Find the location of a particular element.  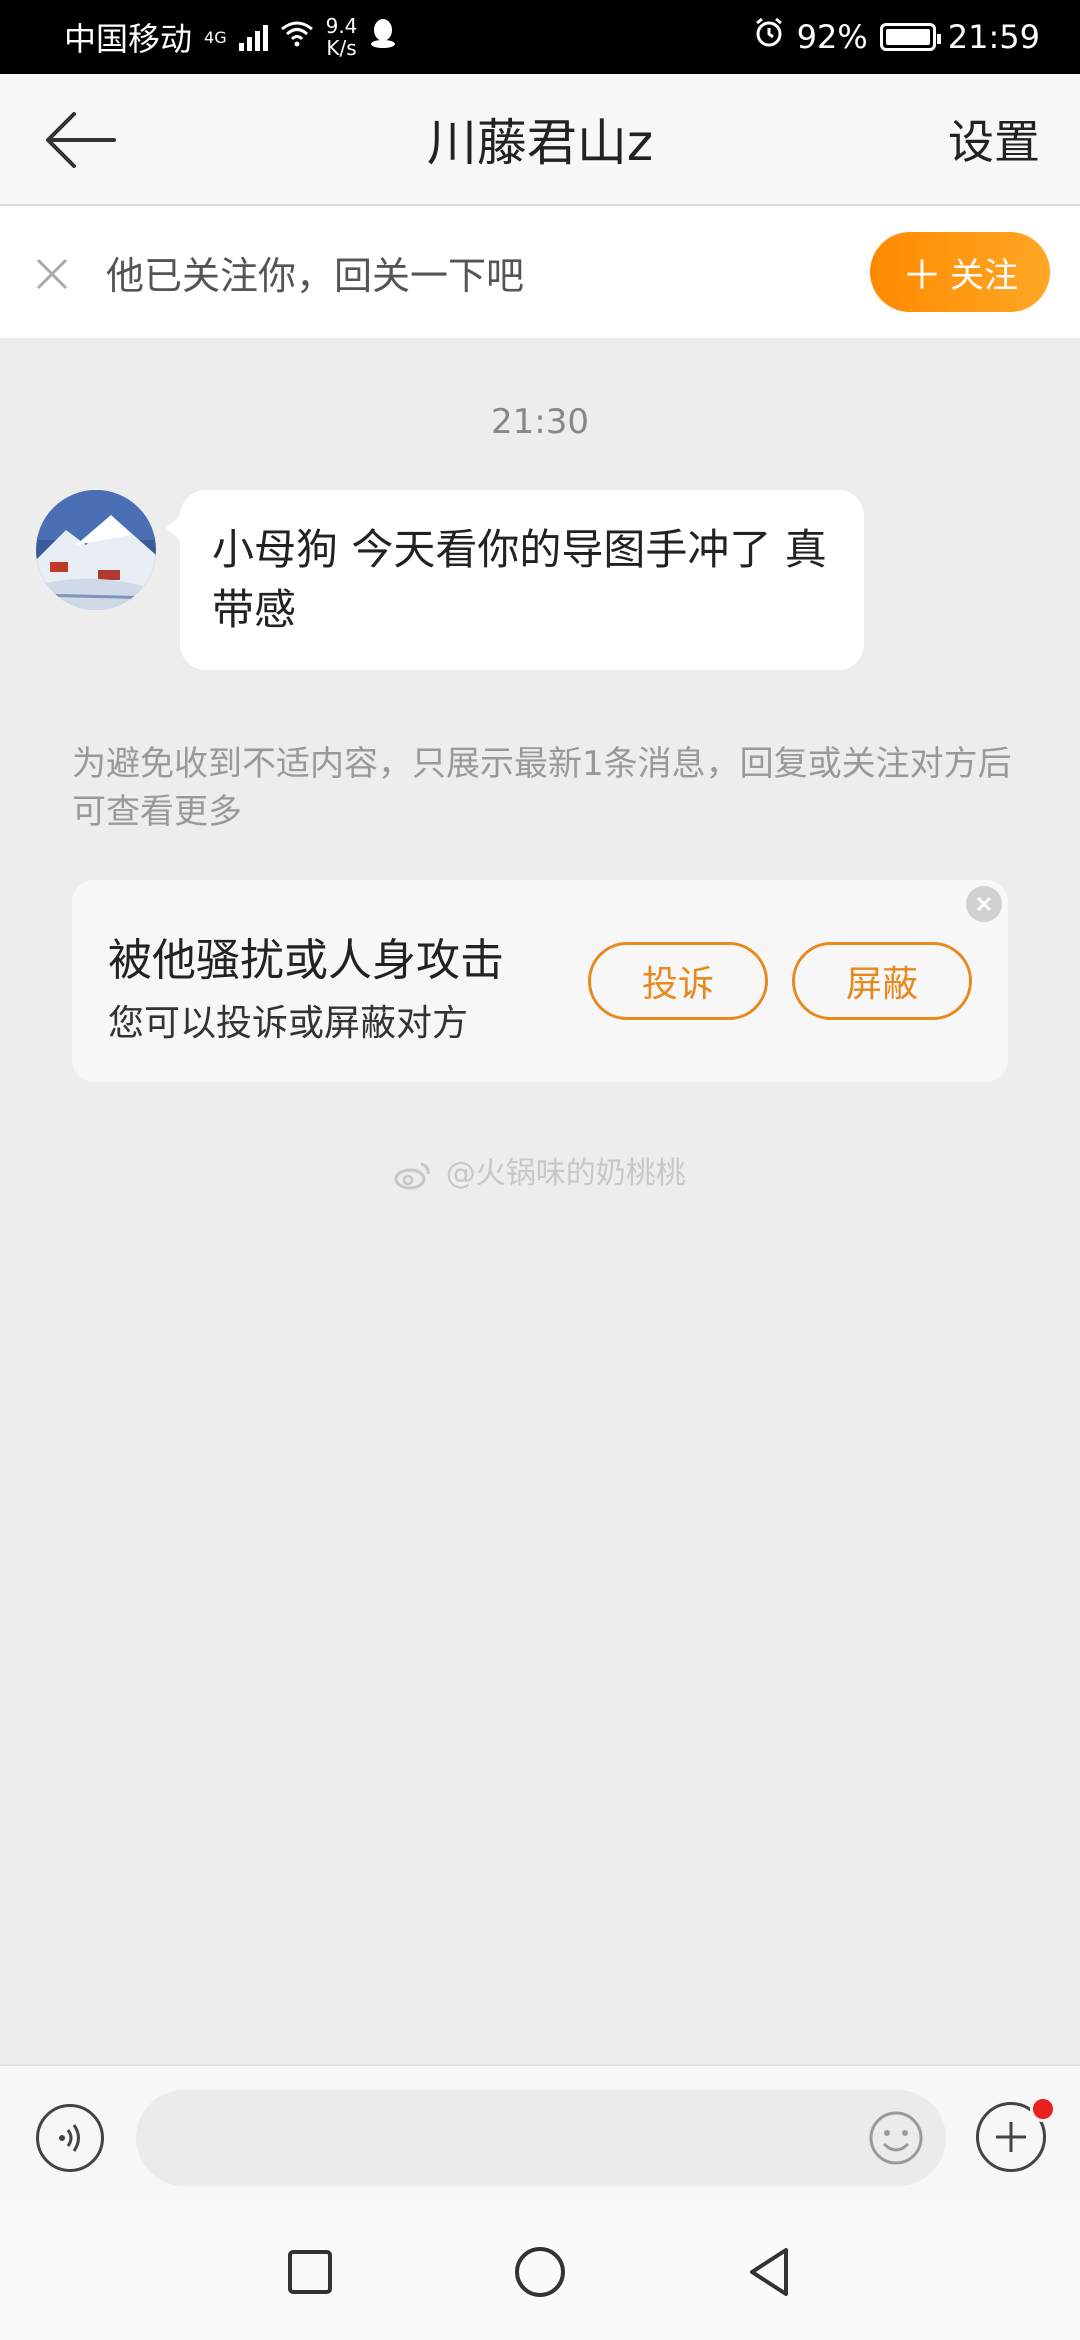

complain-button: 投诉 is located at coordinates (678, 981).